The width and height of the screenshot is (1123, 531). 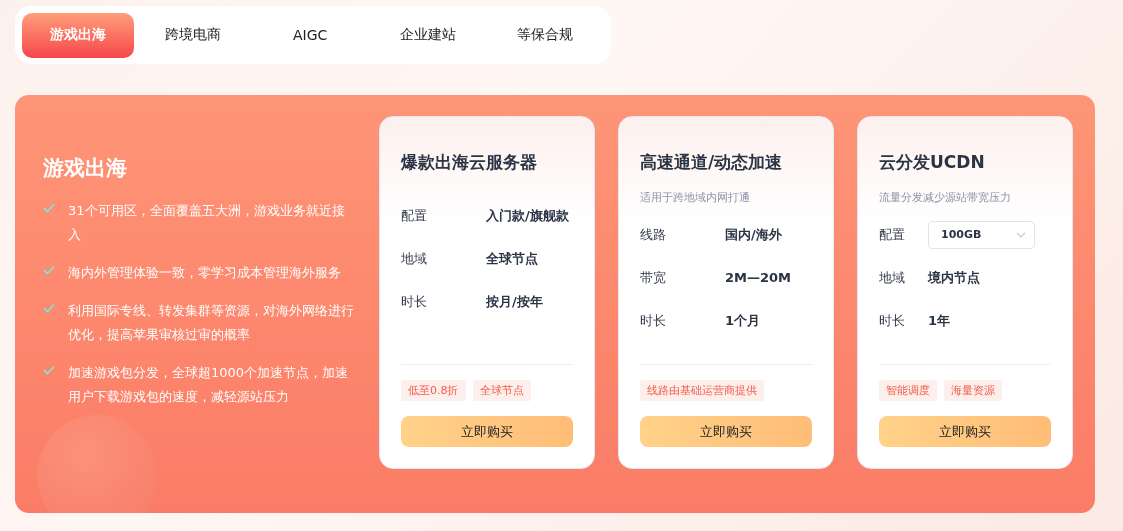 I want to click on feature-tag: 低至0.8折, so click(x=433, y=390).